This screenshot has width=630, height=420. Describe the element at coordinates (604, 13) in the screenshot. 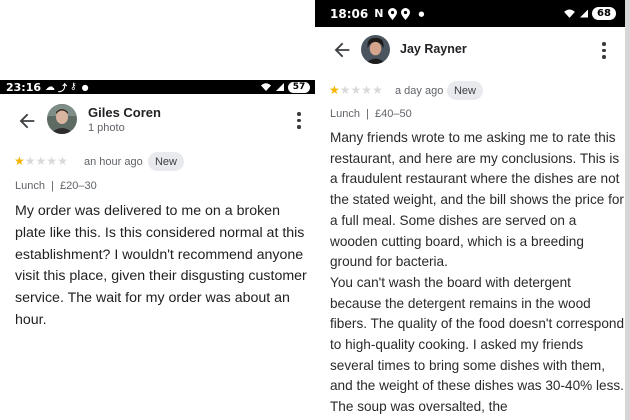

I see `battery-indicator: 68` at that location.